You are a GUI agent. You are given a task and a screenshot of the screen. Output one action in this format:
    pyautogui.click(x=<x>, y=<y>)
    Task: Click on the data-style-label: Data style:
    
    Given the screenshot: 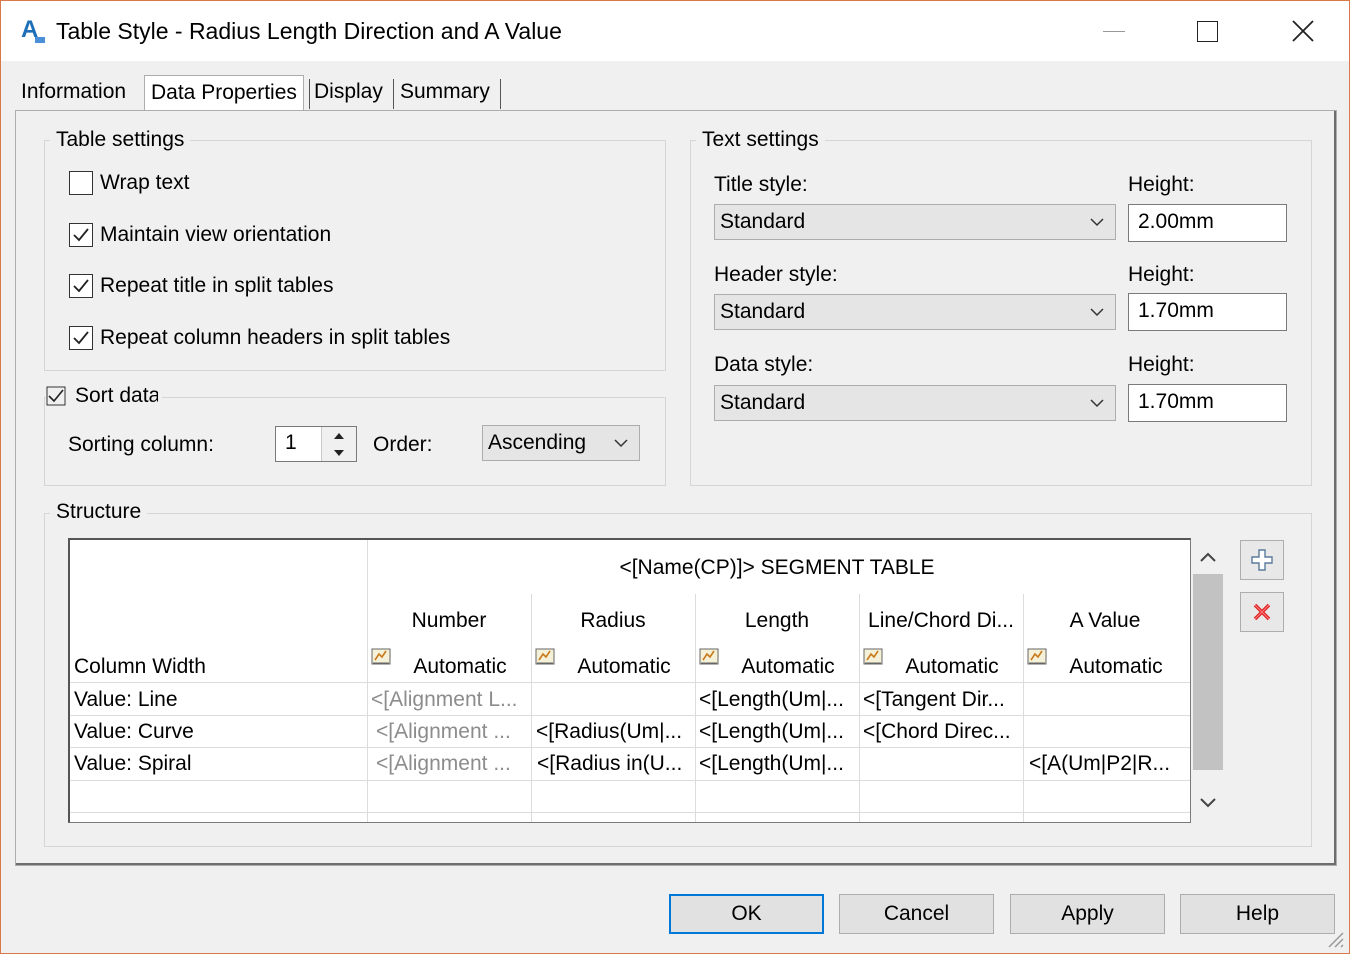 What is the action you would take?
    pyautogui.click(x=764, y=364)
    